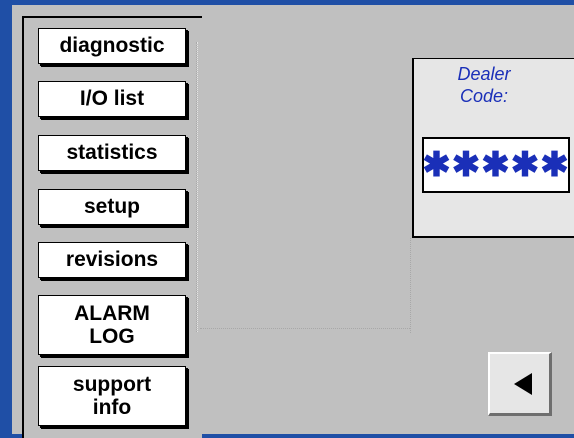  I want to click on area-divider-vertical, so click(411, 285).